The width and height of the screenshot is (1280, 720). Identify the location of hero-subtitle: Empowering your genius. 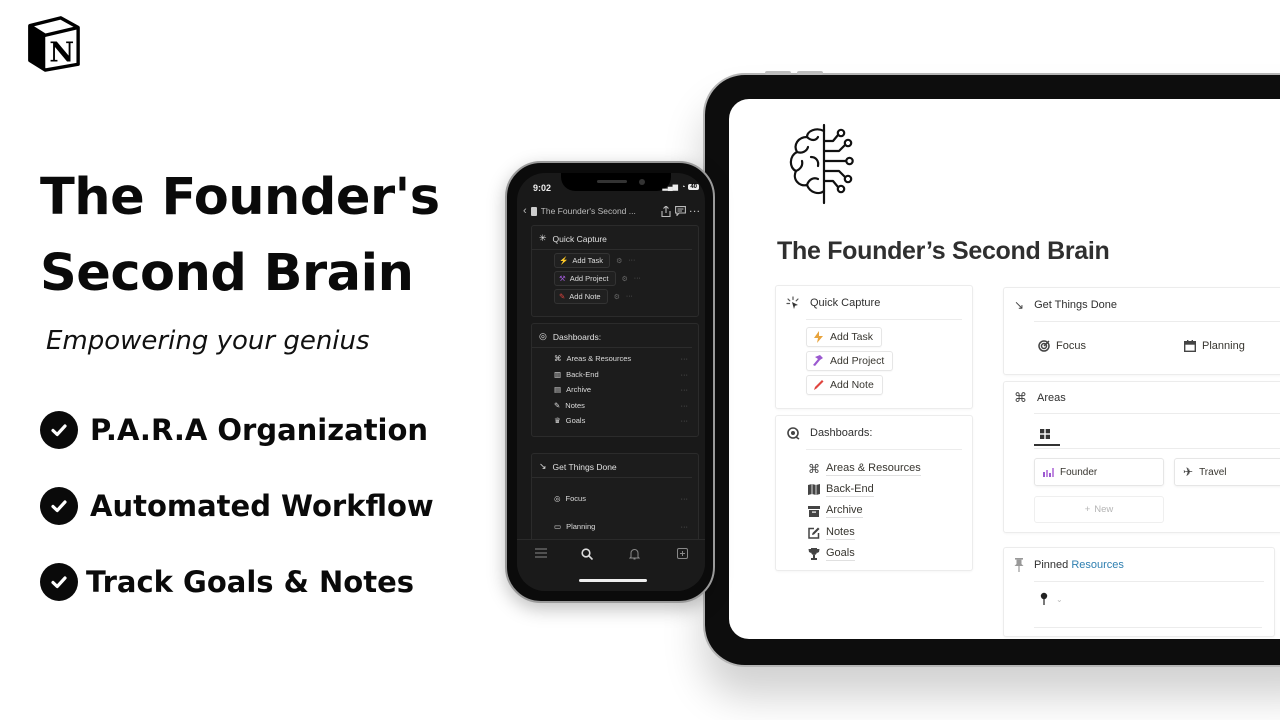
(208, 341).